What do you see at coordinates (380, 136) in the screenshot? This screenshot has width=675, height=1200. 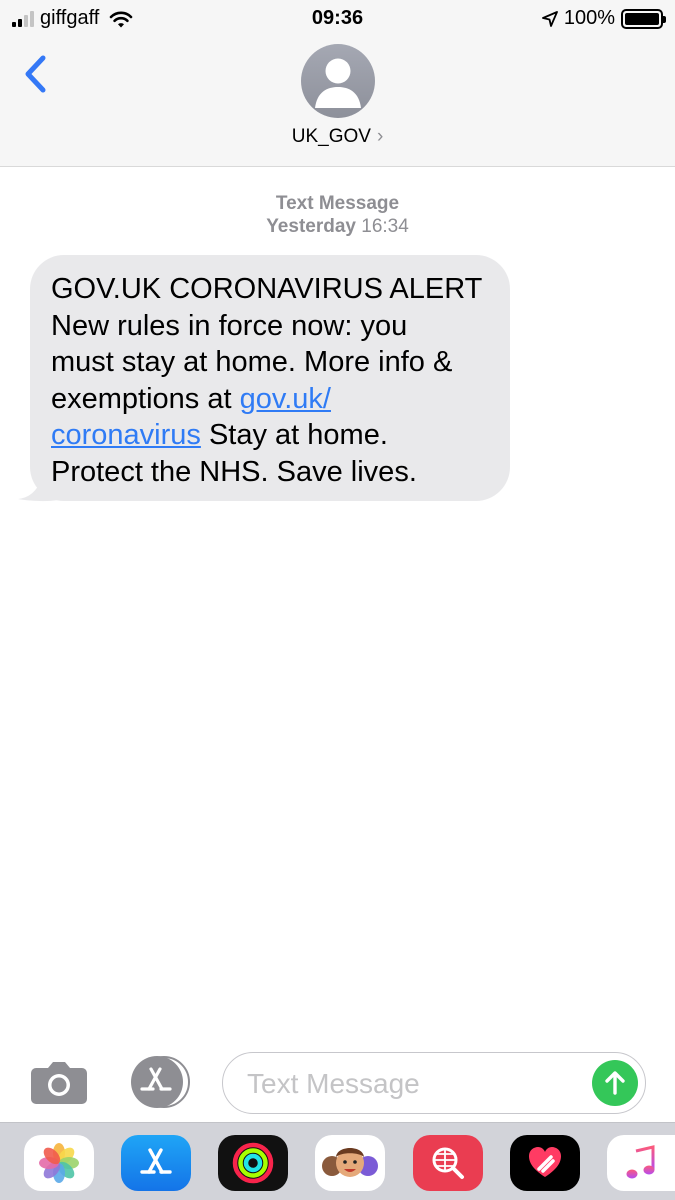 I see `chevron-right-icon: ›` at bounding box center [380, 136].